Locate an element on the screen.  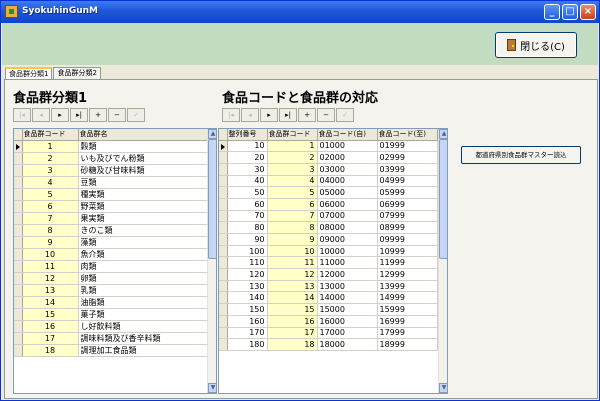
table-row: 50 5 05000 05999 is located at coordinates (328, 192).